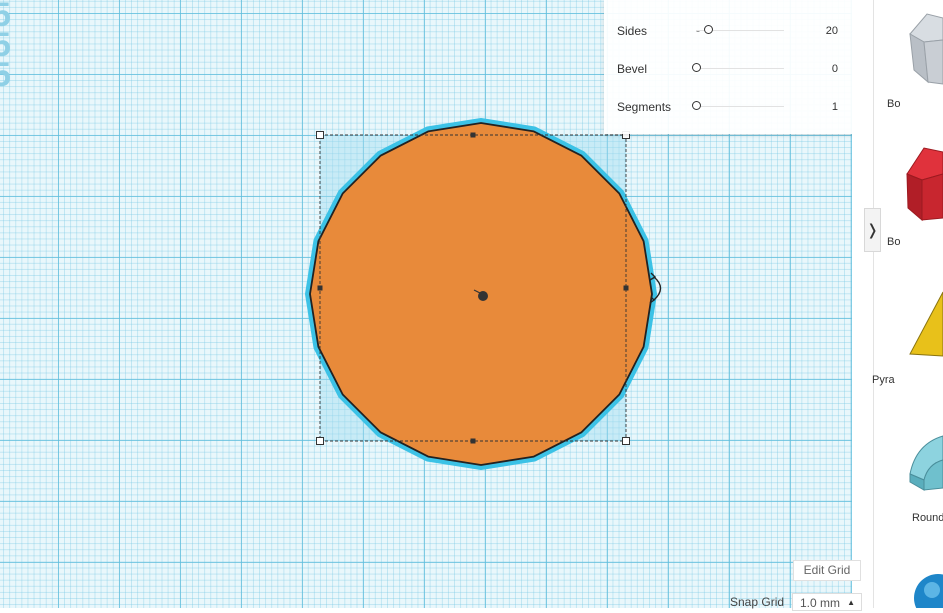 The height and width of the screenshot is (613, 943). Describe the element at coordinates (873, 304) in the screenshot. I see `sidebar-divider` at that location.